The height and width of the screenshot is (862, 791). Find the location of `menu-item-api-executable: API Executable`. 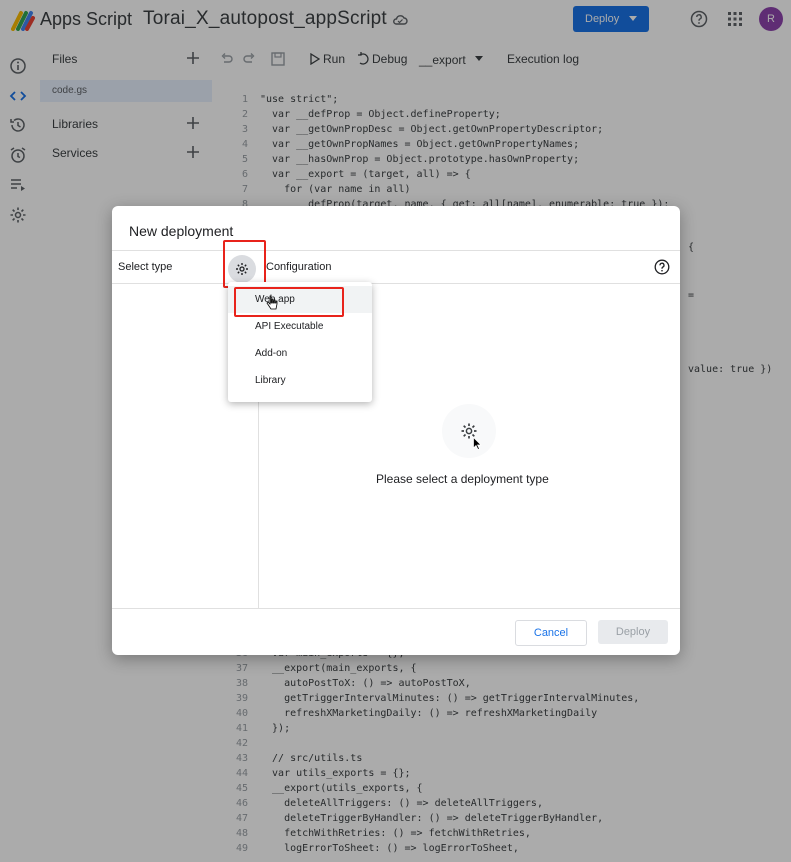

menu-item-api-executable: API Executable is located at coordinates (300, 326).